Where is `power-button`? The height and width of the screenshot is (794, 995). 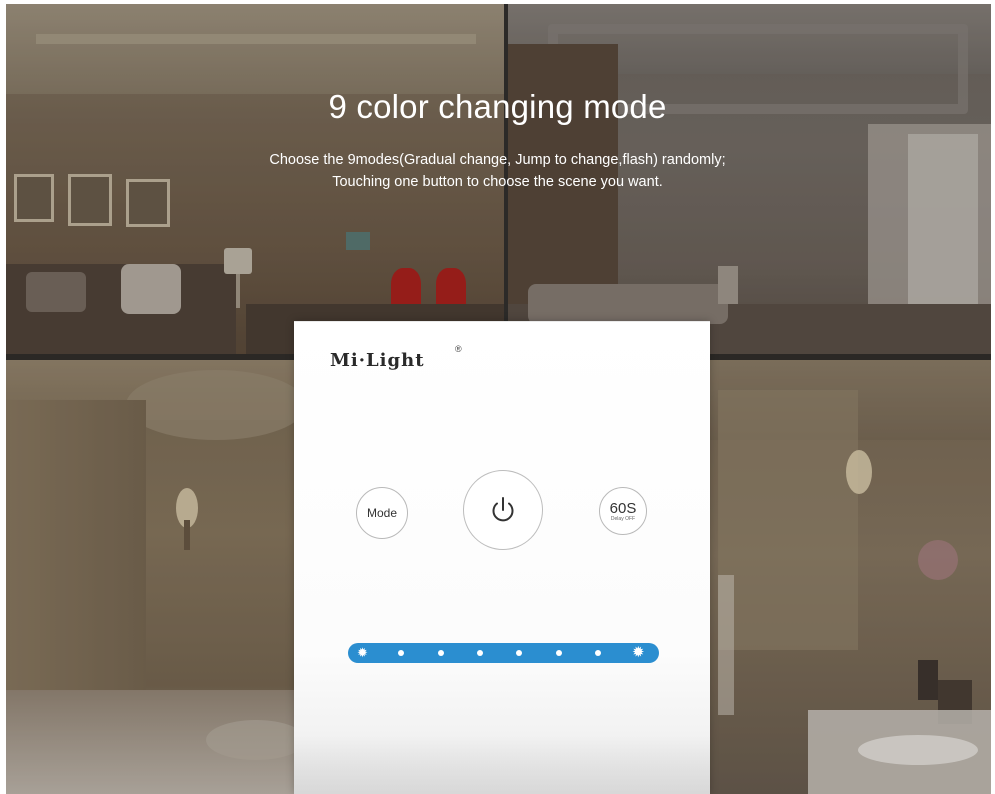
power-button is located at coordinates (503, 510).